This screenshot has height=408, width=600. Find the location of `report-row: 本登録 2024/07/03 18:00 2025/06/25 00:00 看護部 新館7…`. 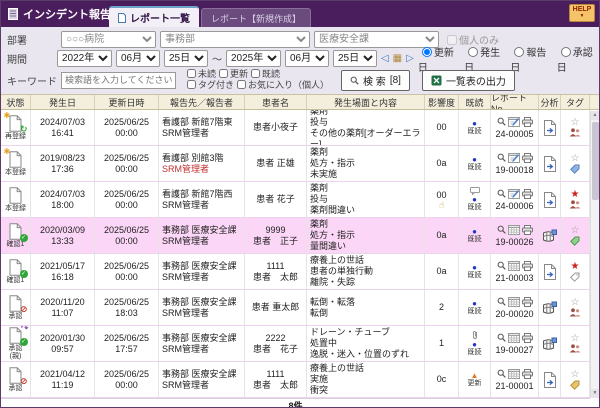

report-row: 本登録 2024/07/03 18:00 2025/06/25 00:00 看護部 新館7… is located at coordinates (300, 200).